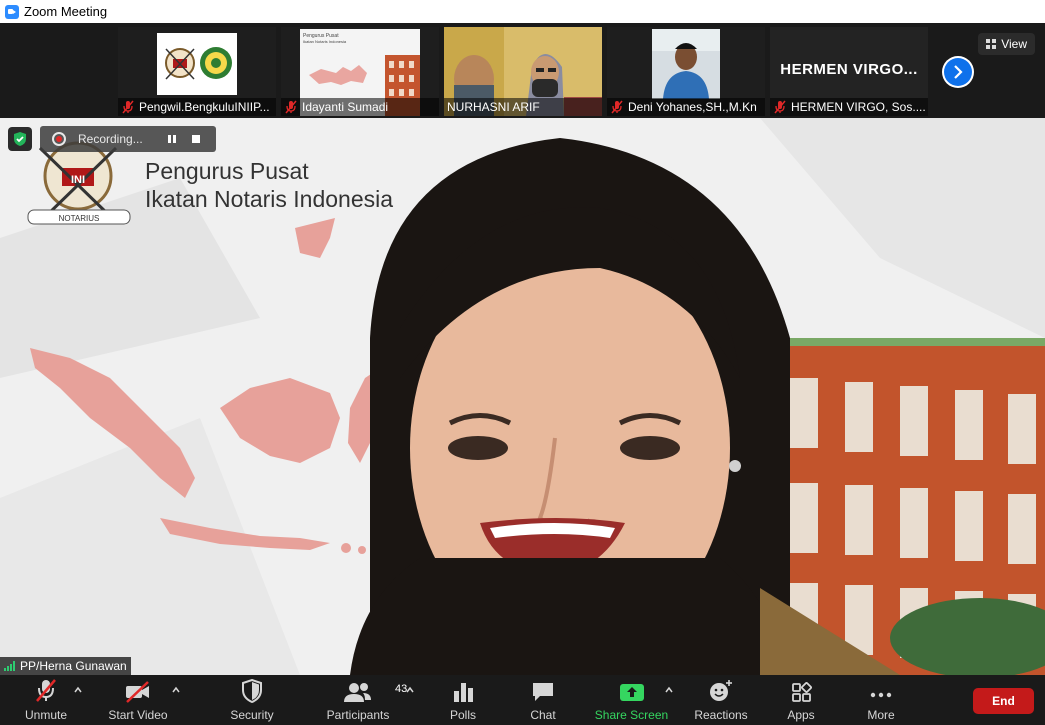  Describe the element at coordinates (543, 715) in the screenshot. I see `chat-label: Chat` at that location.